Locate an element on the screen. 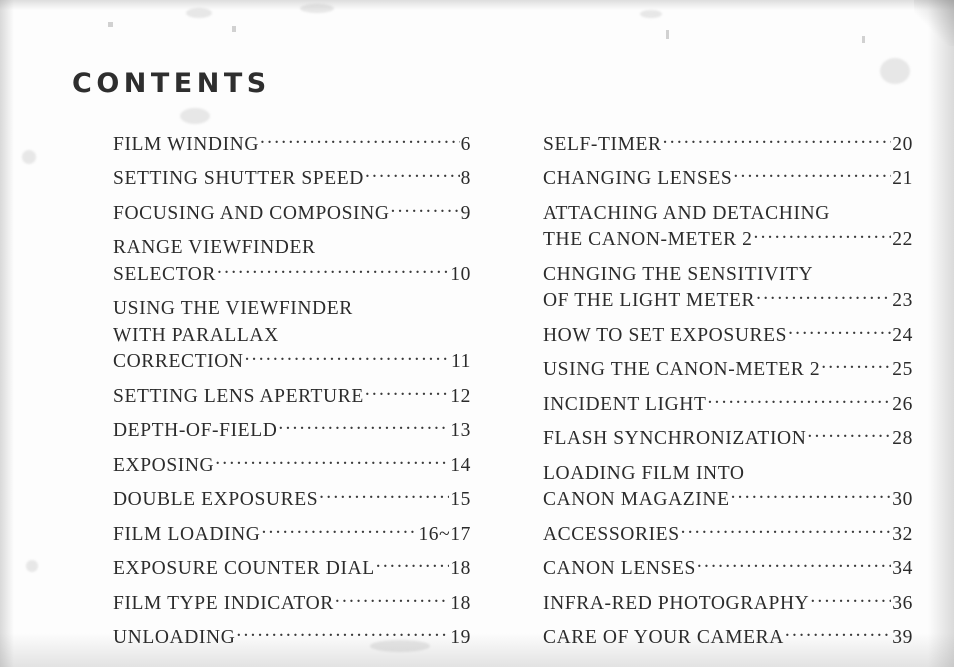  contents-entry-label: ATTACHING AND DETACHING is located at coordinates (686, 213).